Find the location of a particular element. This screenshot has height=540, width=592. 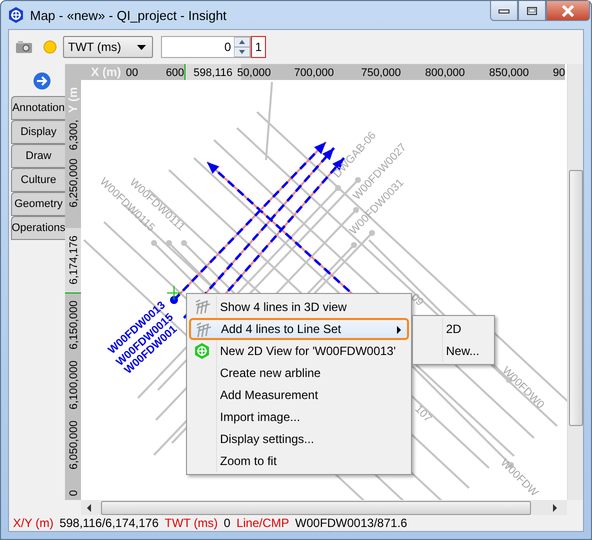

ruler-label: 700,000 is located at coordinates (314, 73).